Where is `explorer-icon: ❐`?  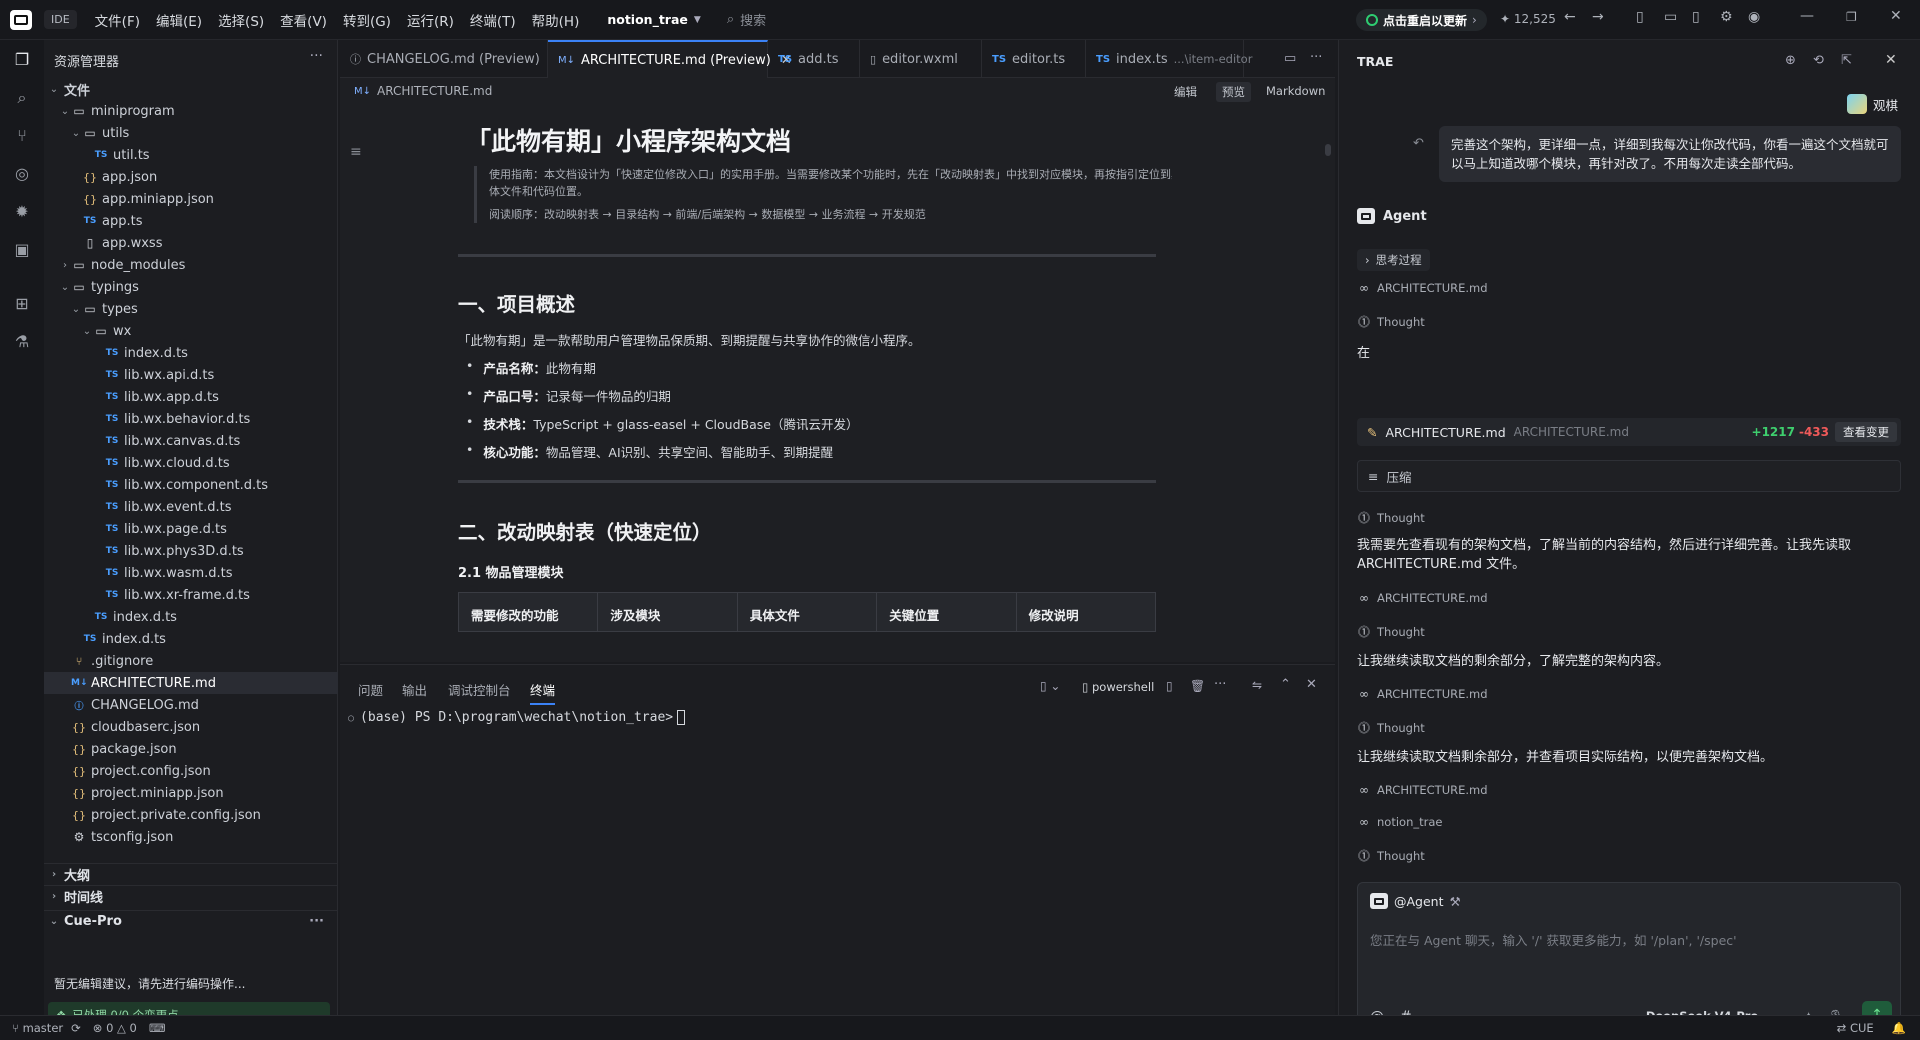
explorer-icon: ❐ is located at coordinates (22, 60).